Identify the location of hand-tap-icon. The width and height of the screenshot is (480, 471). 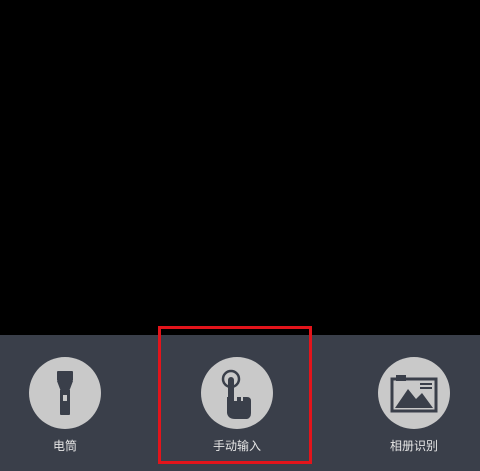
(237, 393).